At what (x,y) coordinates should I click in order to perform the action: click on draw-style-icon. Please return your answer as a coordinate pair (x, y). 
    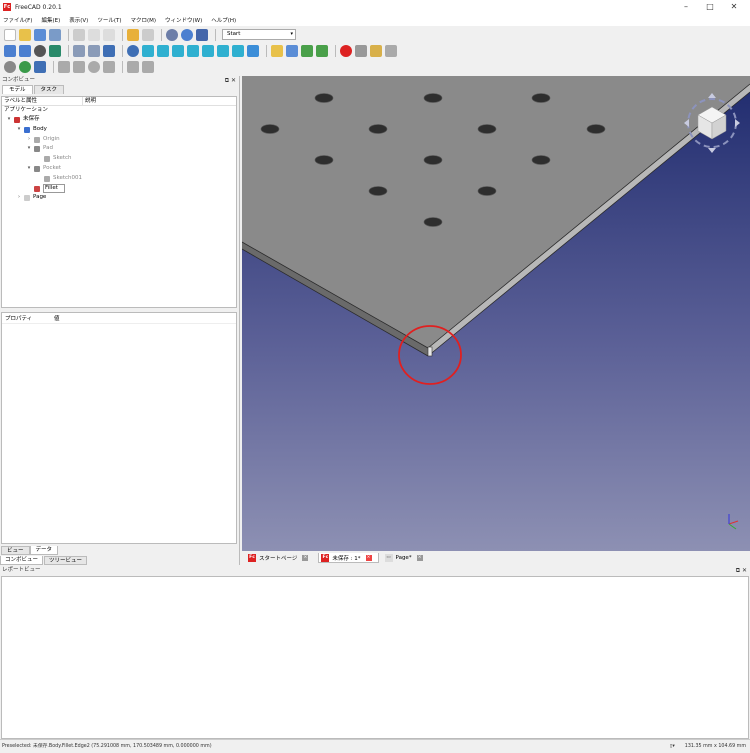
    Looking at the image, I should click on (40, 50).